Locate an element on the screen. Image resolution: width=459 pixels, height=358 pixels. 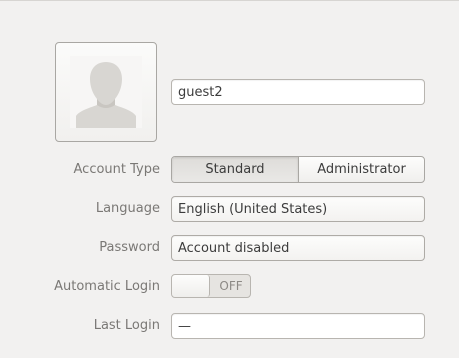
language-value: English (United States) is located at coordinates (253, 209).